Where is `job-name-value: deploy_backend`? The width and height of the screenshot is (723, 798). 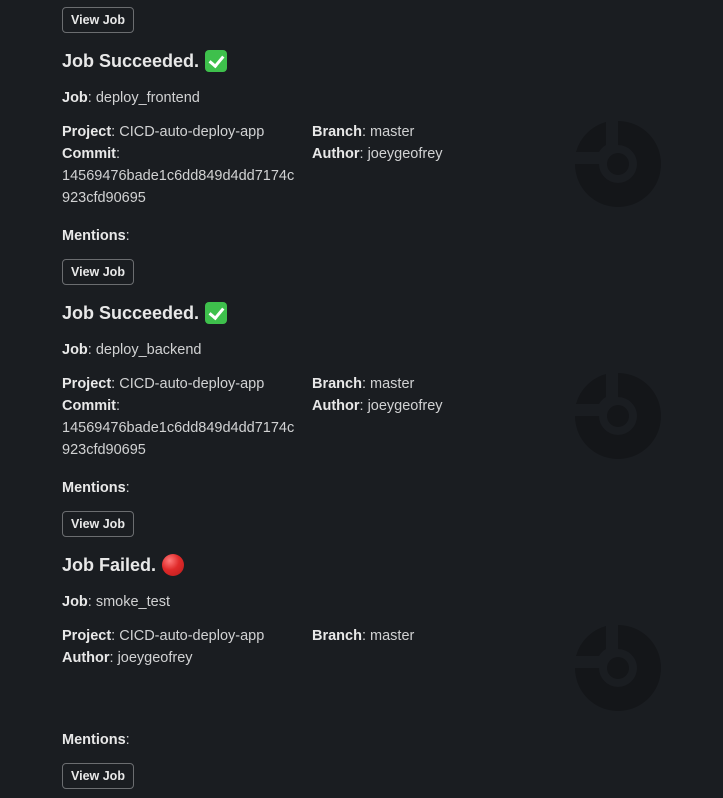 job-name-value: deploy_backend is located at coordinates (148, 350).